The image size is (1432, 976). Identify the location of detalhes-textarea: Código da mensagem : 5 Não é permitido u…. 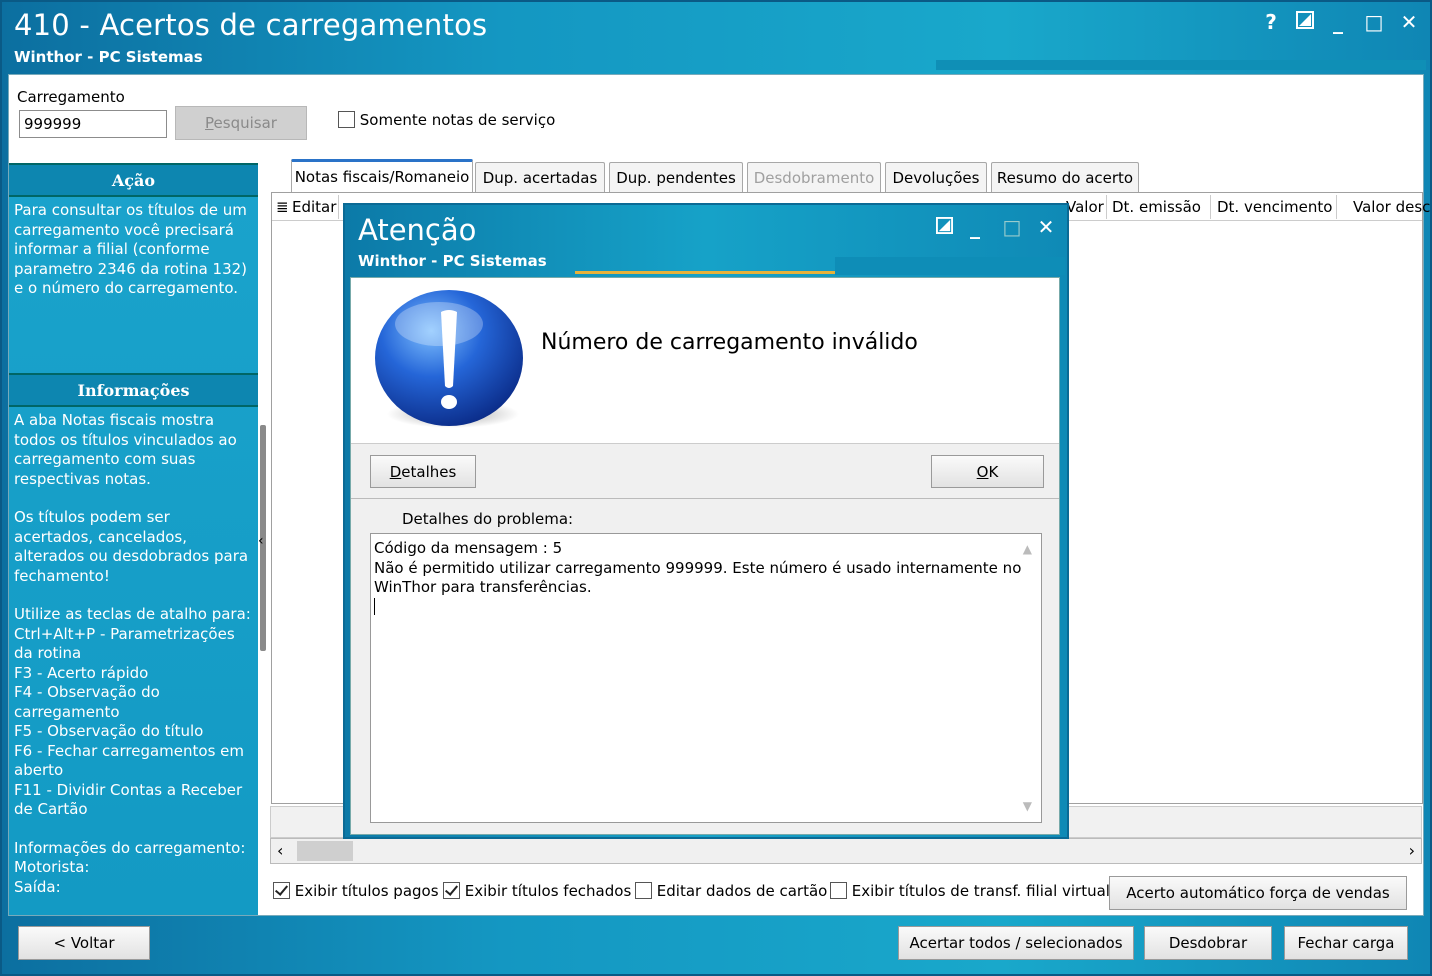
(706, 678).